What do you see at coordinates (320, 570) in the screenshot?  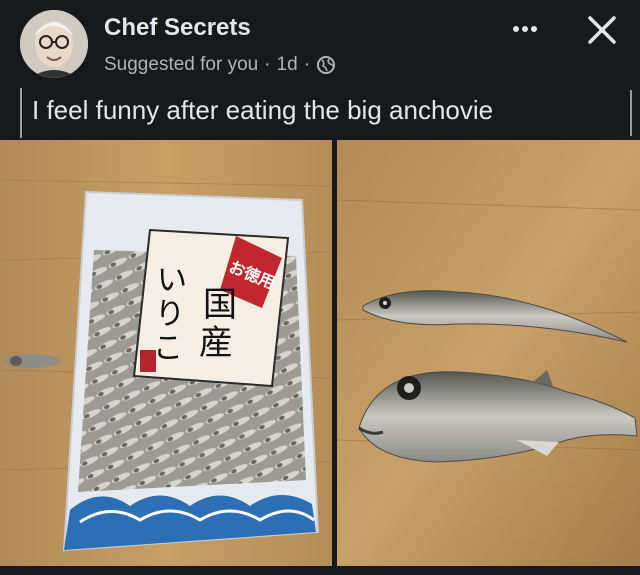 I see `post-bottom-edge` at bounding box center [320, 570].